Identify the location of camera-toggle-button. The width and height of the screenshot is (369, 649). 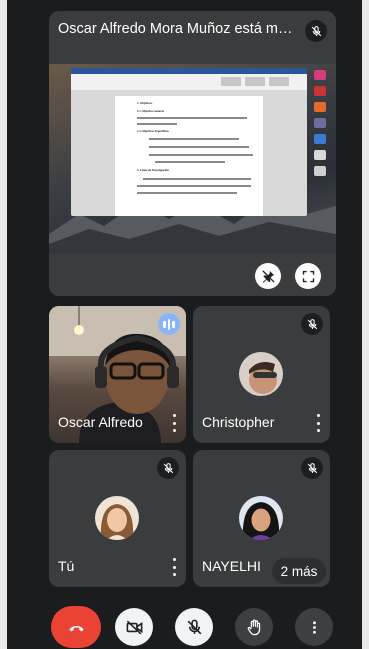
(134, 627).